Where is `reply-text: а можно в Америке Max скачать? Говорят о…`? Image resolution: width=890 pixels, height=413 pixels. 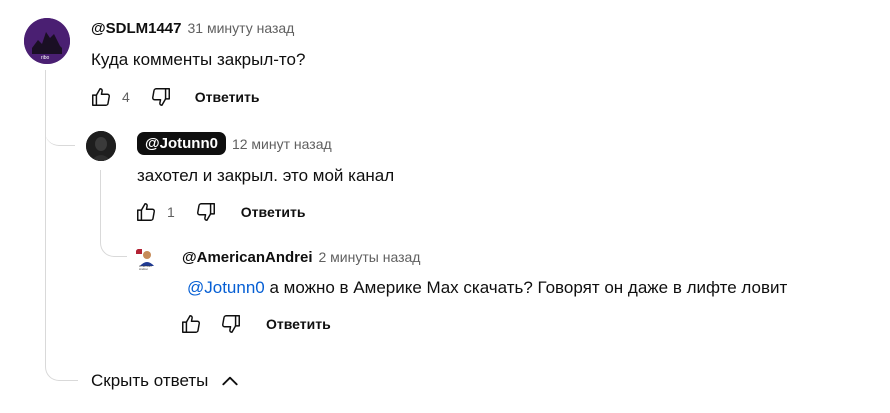
reply-text: а можно в Америке Max скачать? Говорят о… is located at coordinates (526, 287).